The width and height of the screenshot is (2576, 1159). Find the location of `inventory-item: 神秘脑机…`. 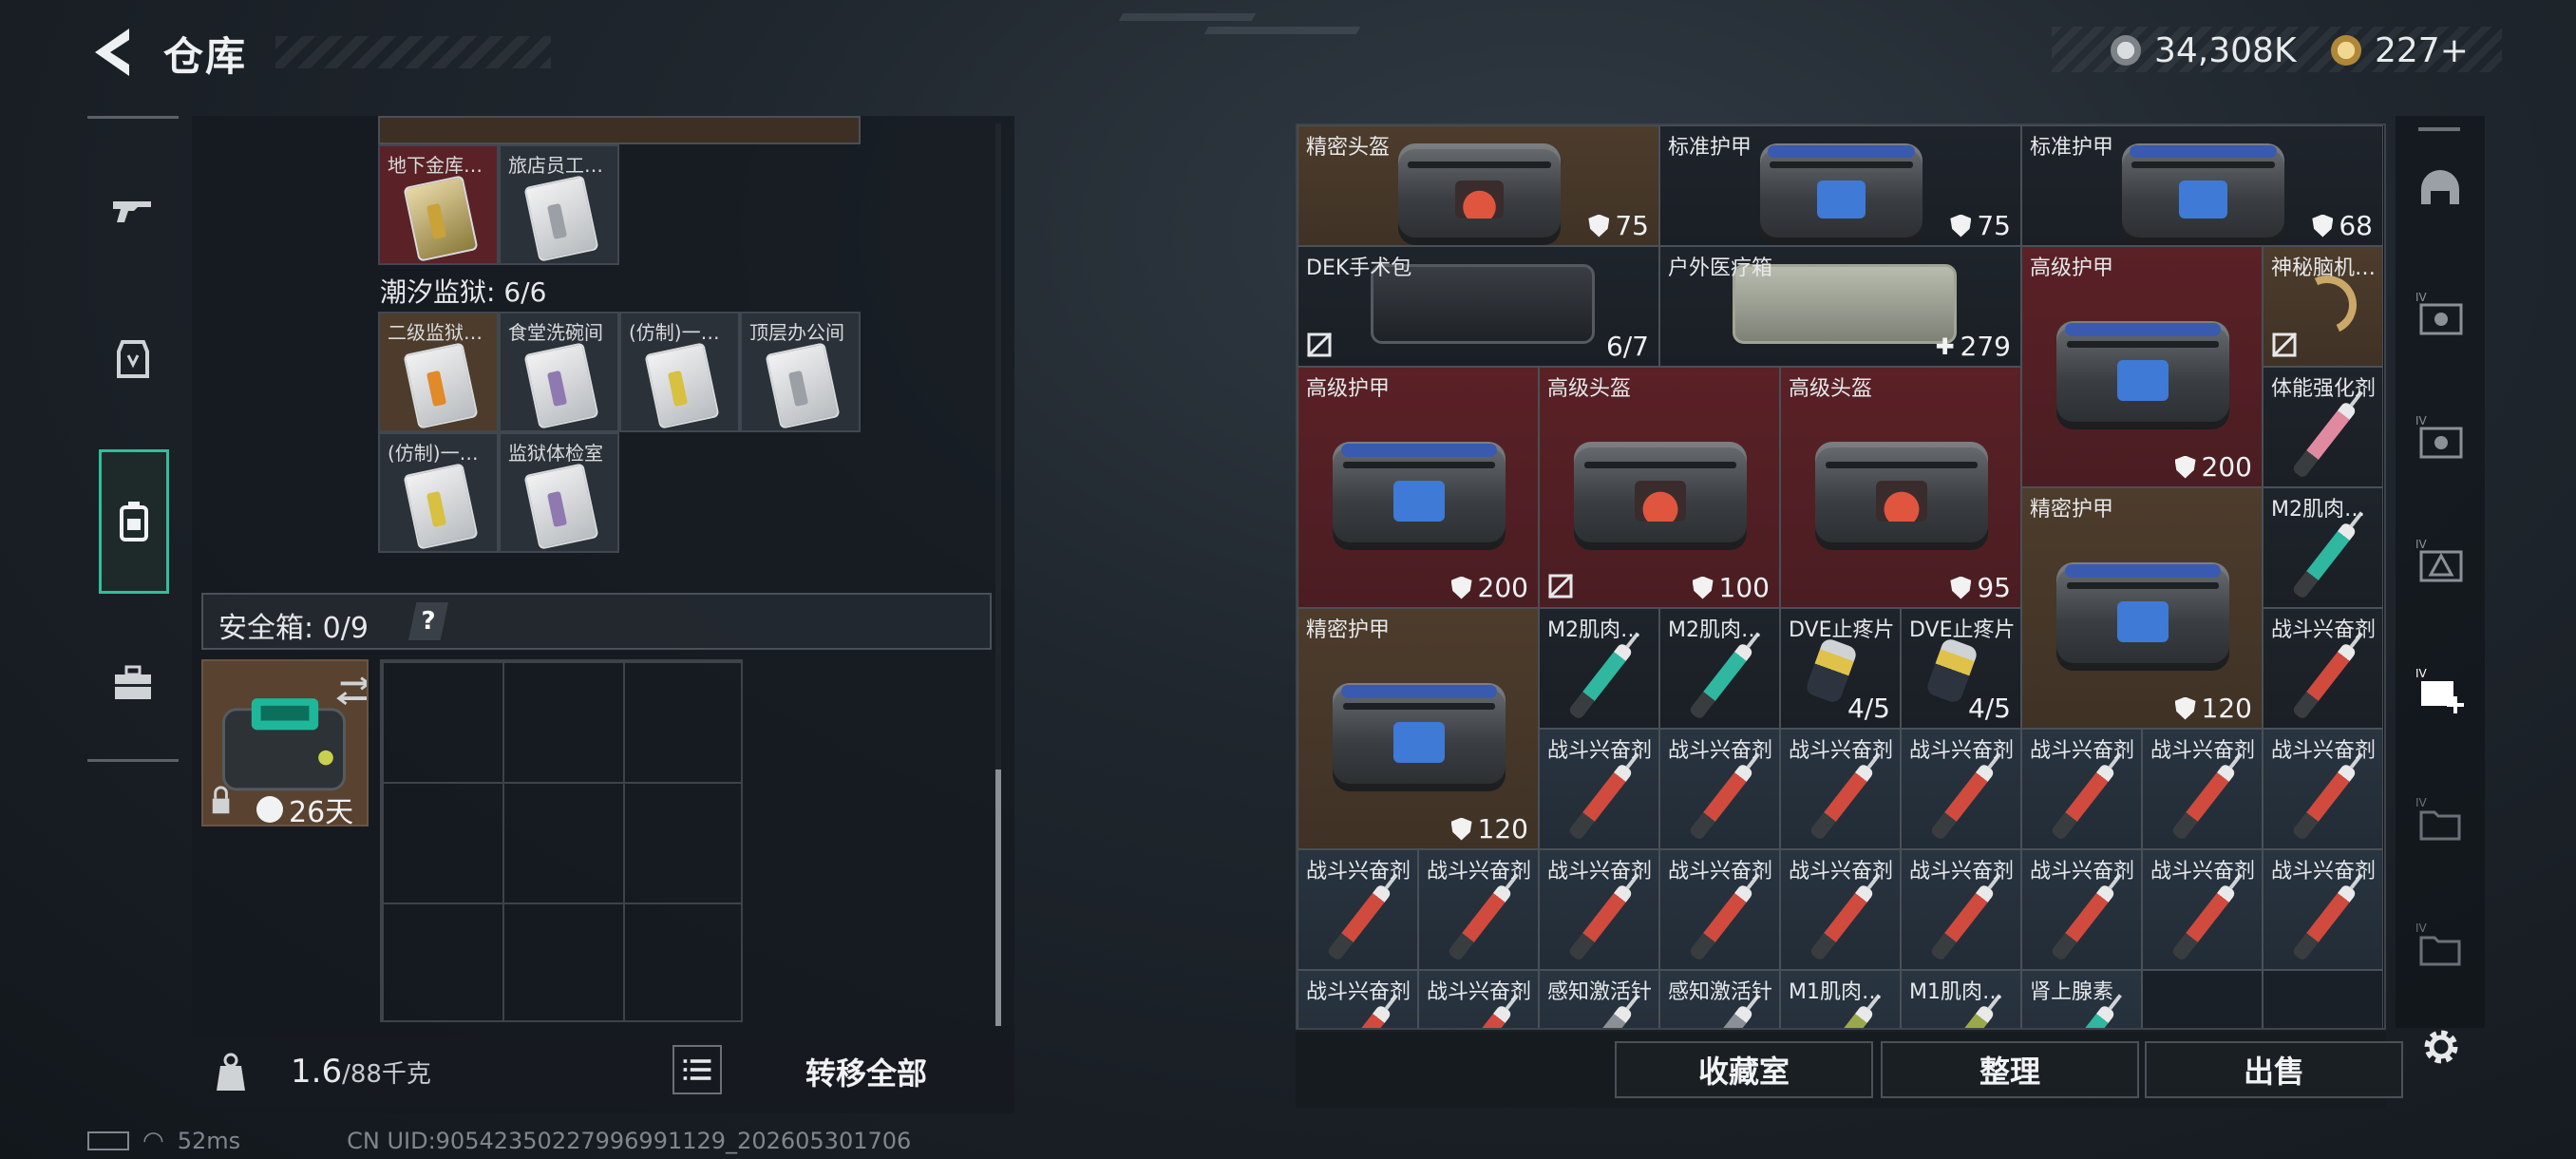

inventory-item: 神秘脑机… is located at coordinates (2323, 306).